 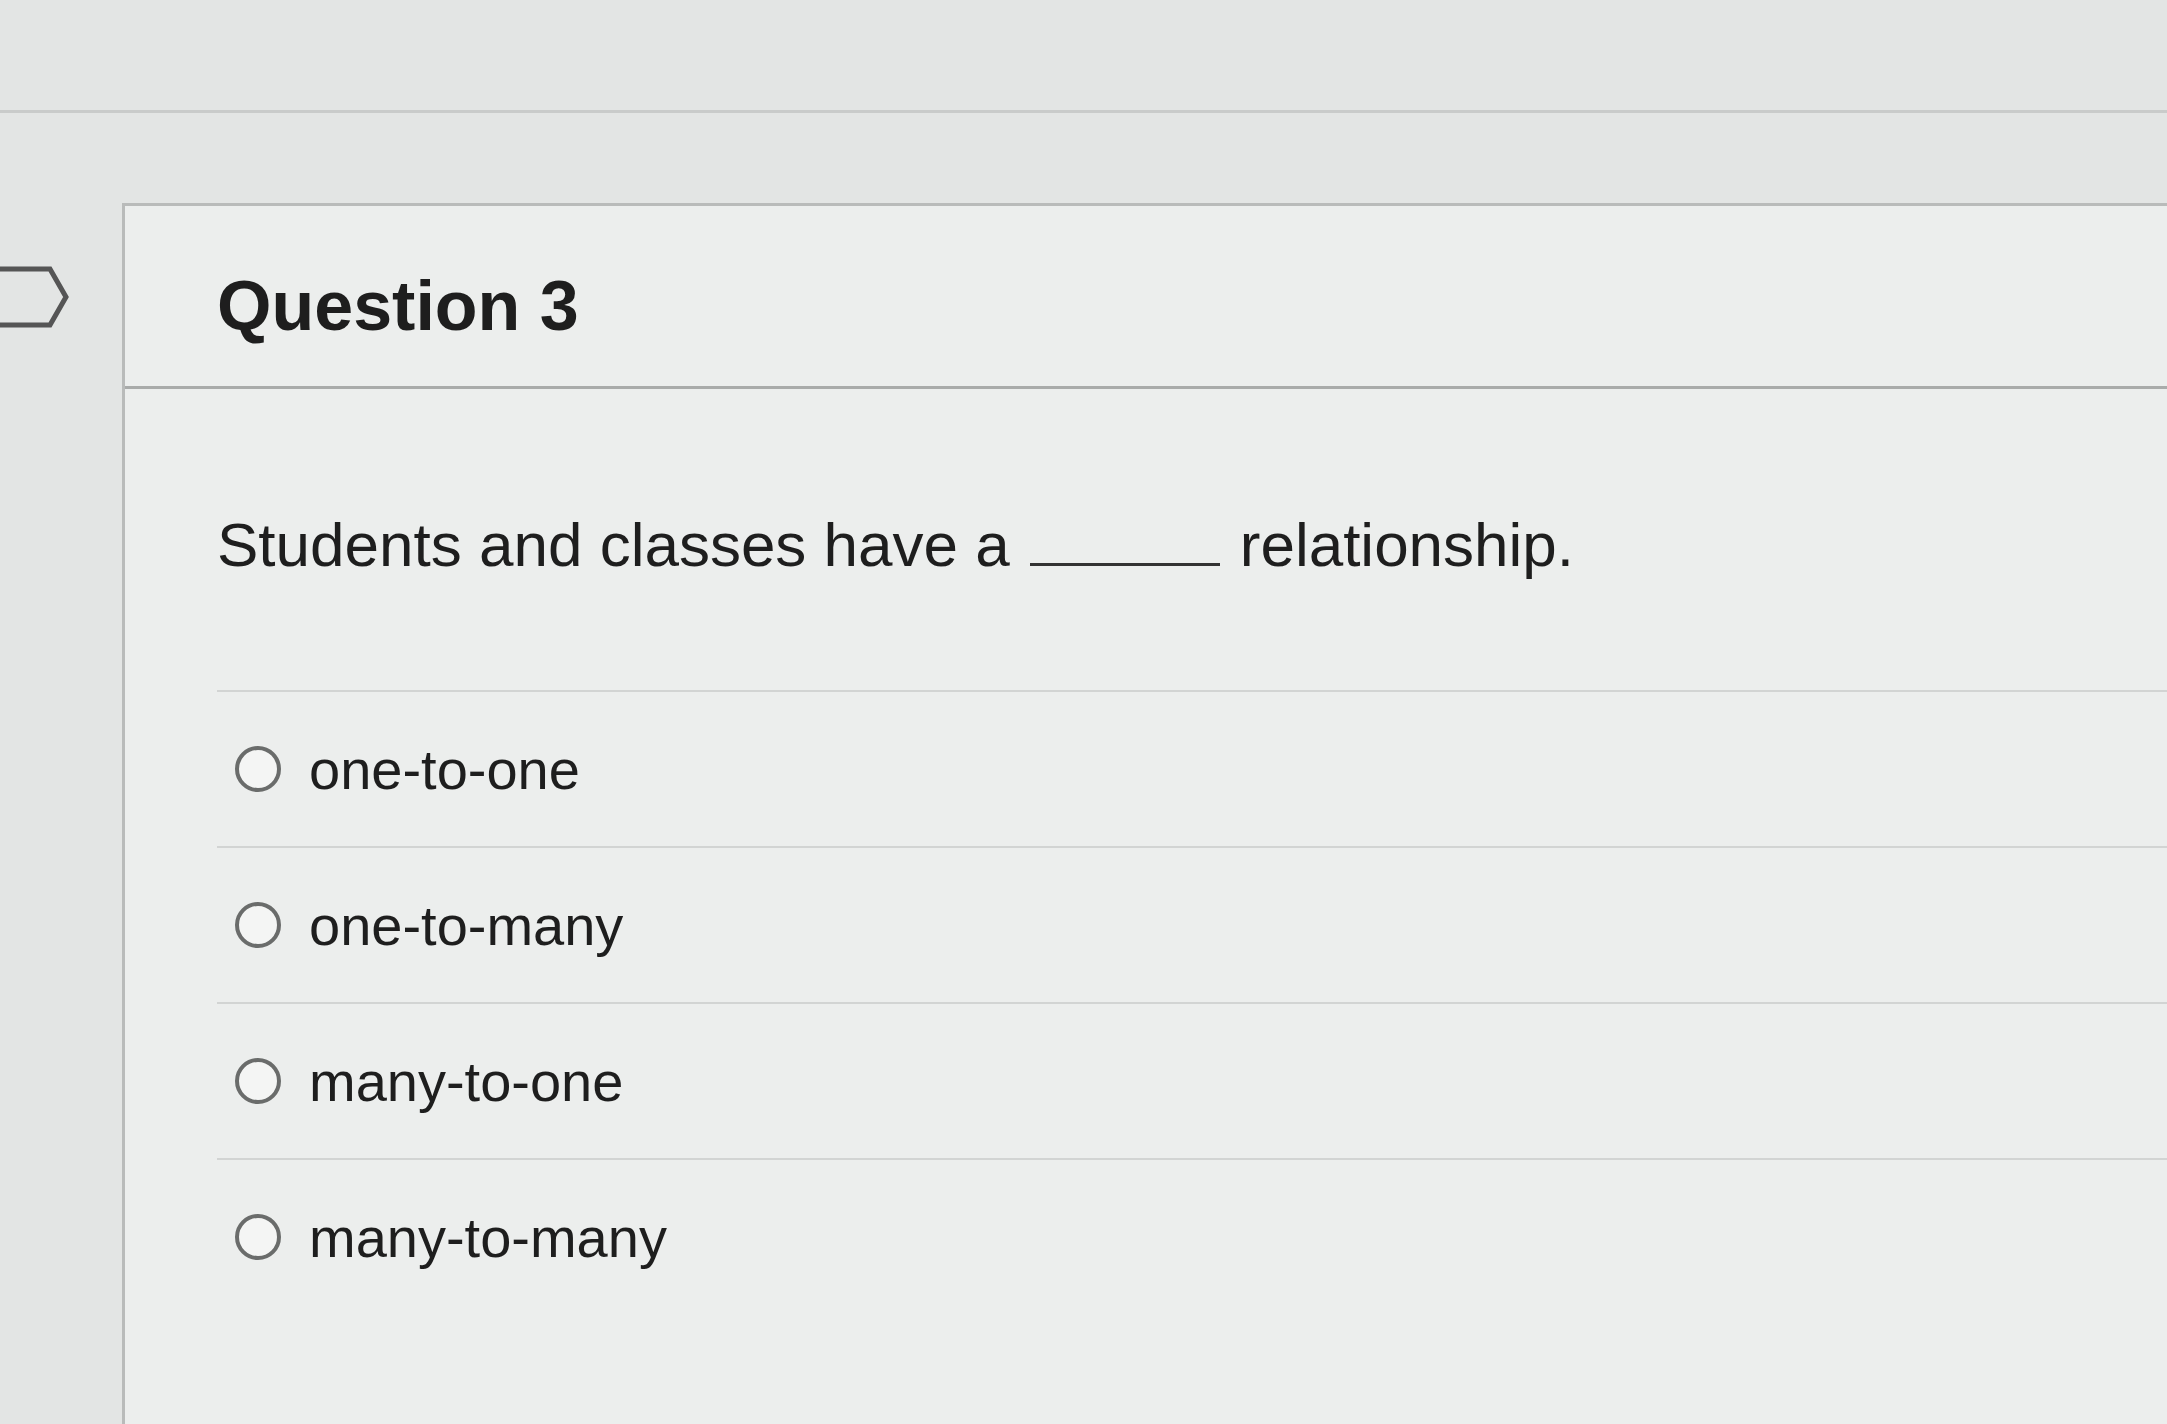 I want to click on option-label: many-to-many, so click(x=488, y=1237).